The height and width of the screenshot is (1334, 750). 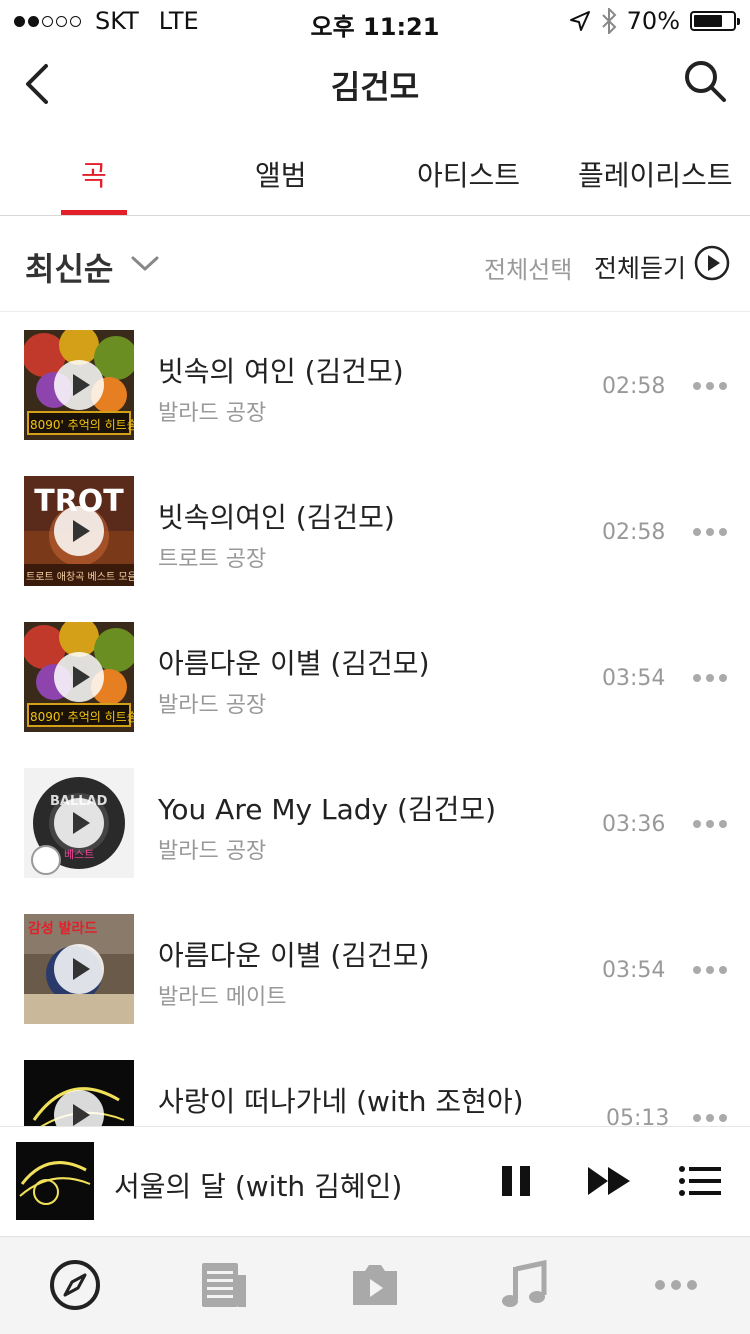 I want to click on album-art, so click(x=79, y=1093).